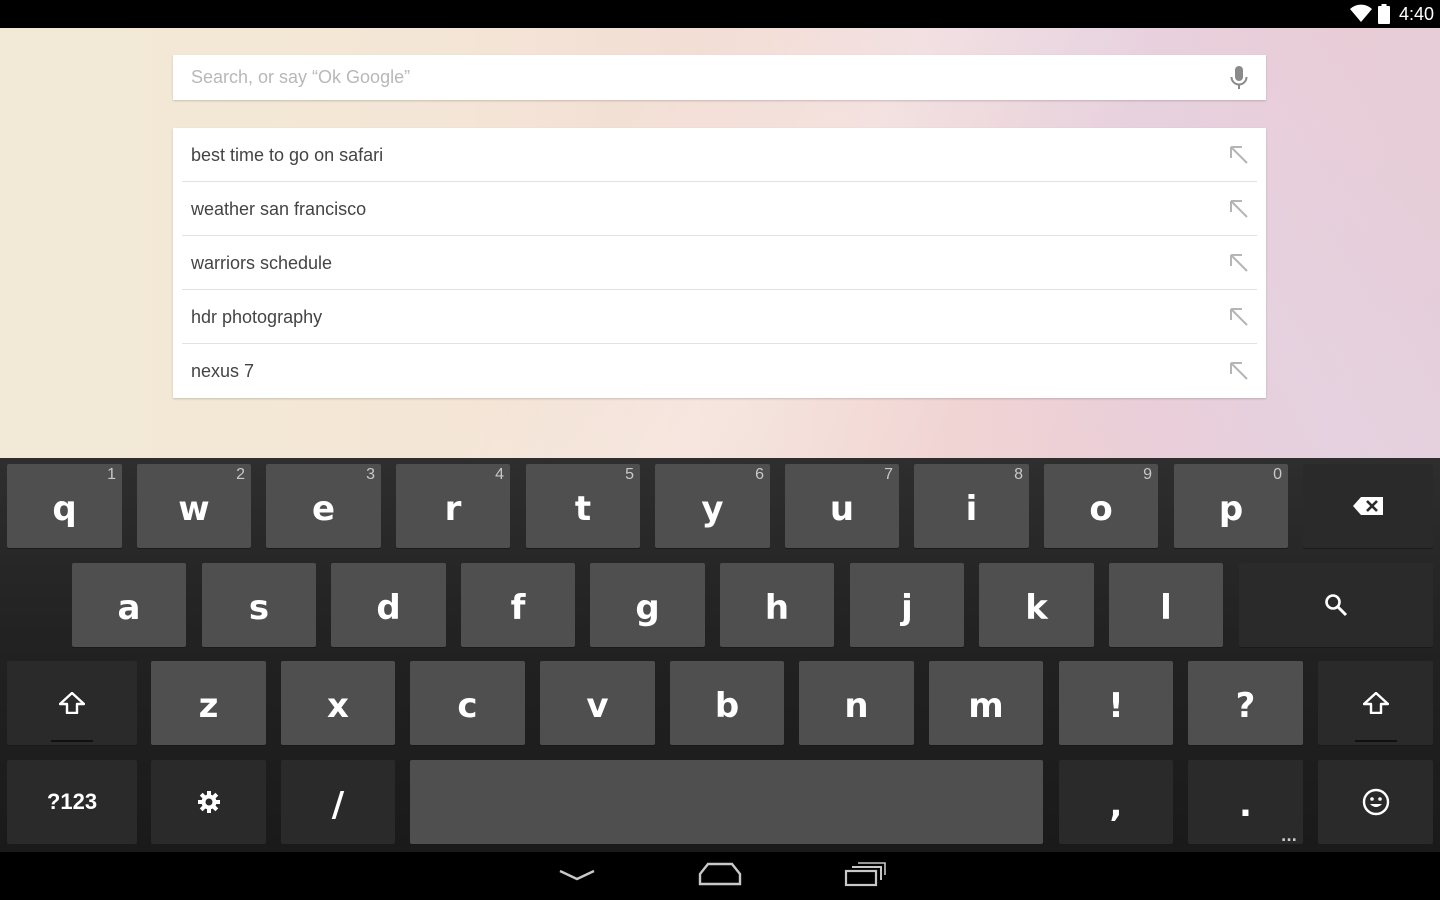 The height and width of the screenshot is (900, 1440). I want to click on search-key, so click(1336, 605).